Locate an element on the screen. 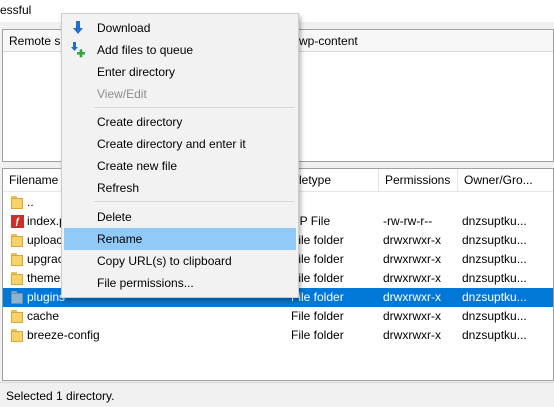 Image resolution: width=554 pixels, height=407 pixels. file-permissions: -rw-rw-r-- is located at coordinates (408, 221).